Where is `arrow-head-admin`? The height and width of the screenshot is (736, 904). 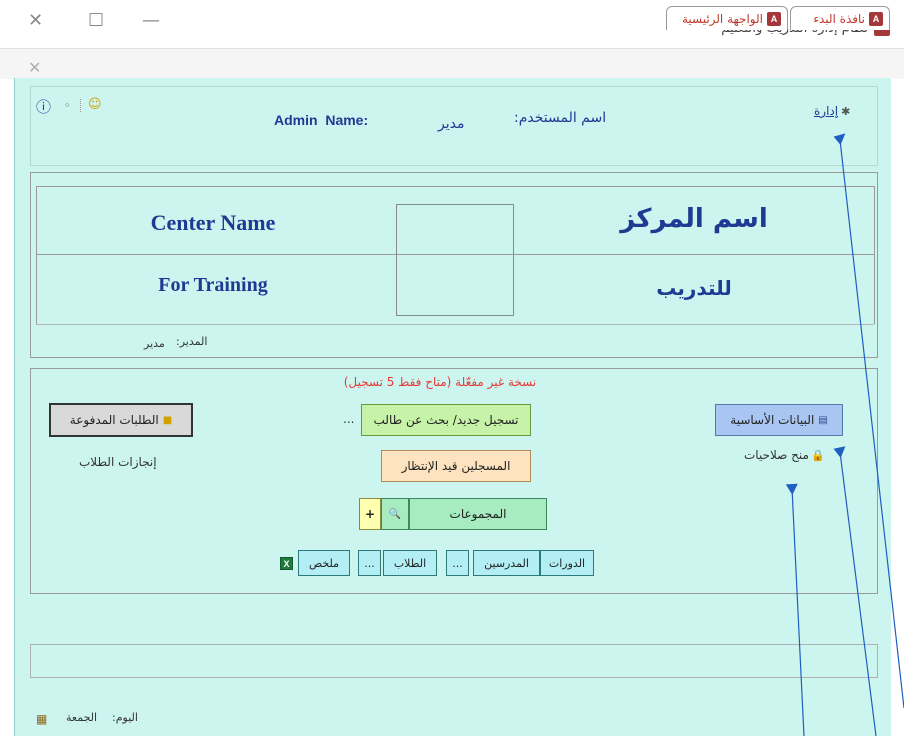 arrow-head-admin is located at coordinates (839, 139).